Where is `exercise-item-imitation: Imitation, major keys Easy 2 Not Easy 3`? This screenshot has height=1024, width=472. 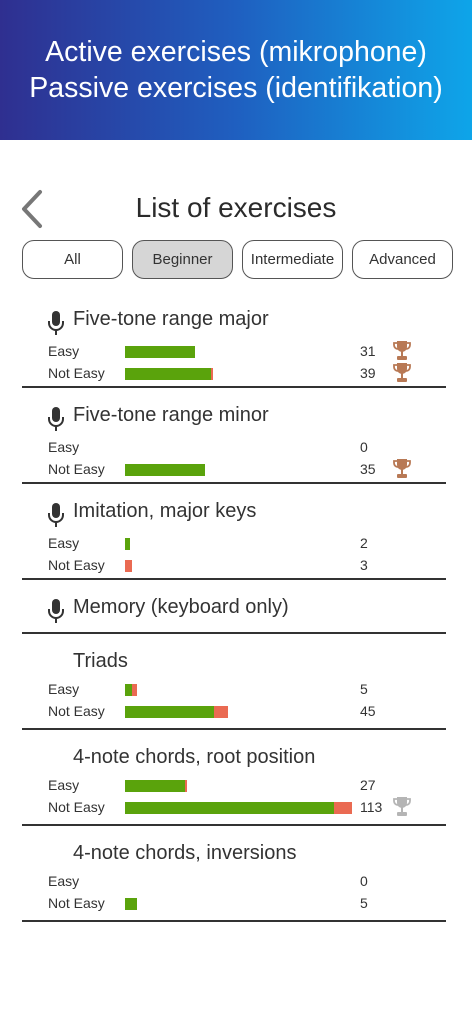 exercise-item-imitation: Imitation, major keys Easy 2 Not Easy 3 is located at coordinates (234, 540).